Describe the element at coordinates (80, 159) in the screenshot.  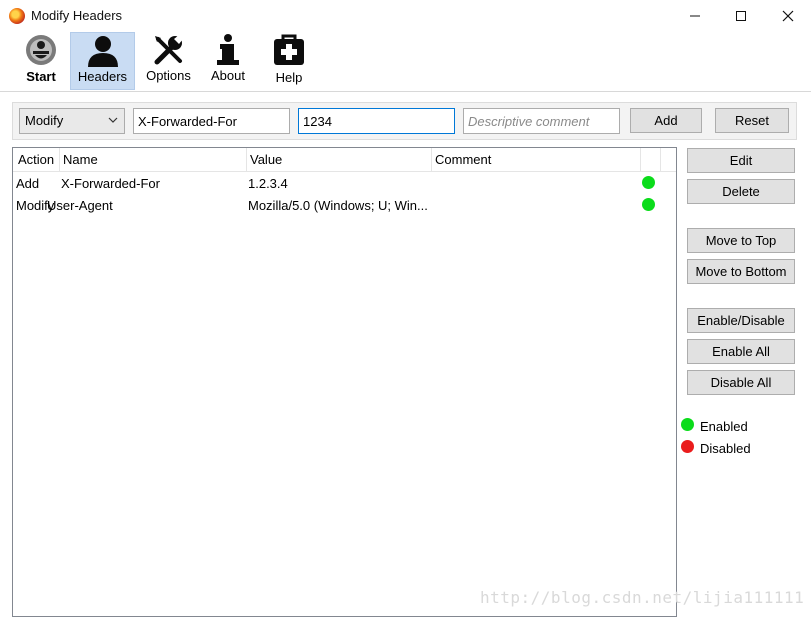
I see `column-header-name: Name` at that location.